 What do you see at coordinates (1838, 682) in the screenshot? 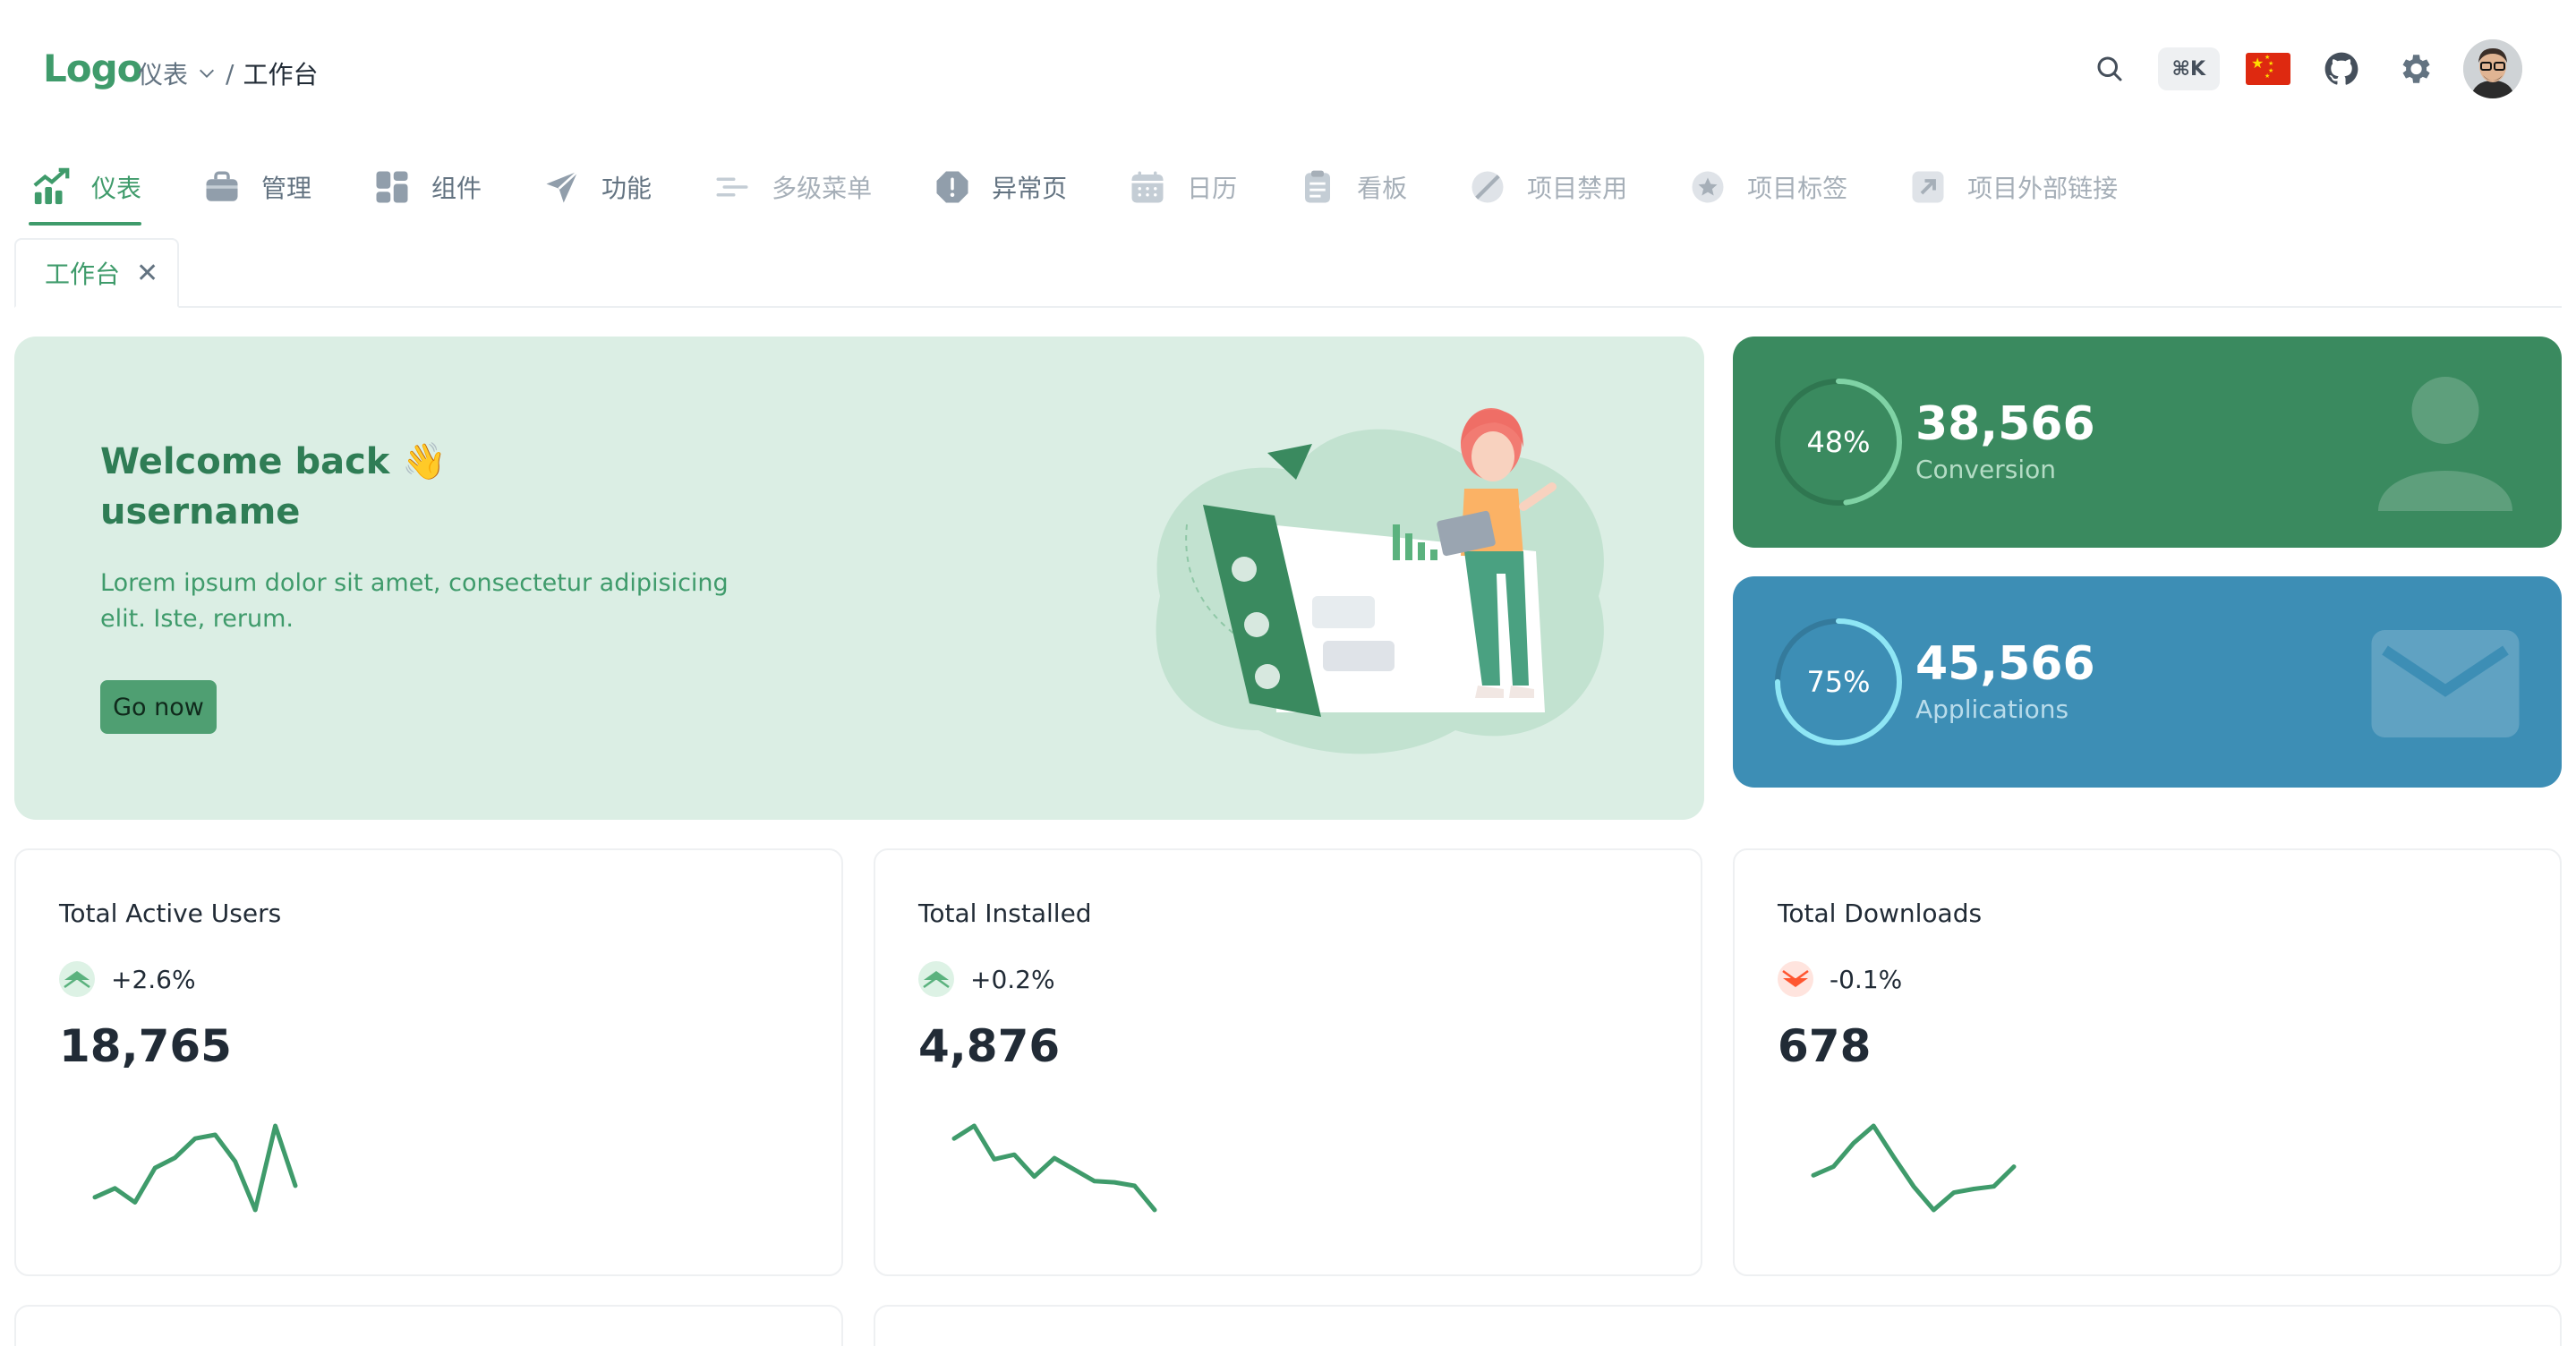
I see `applications-percent: 75%` at bounding box center [1838, 682].